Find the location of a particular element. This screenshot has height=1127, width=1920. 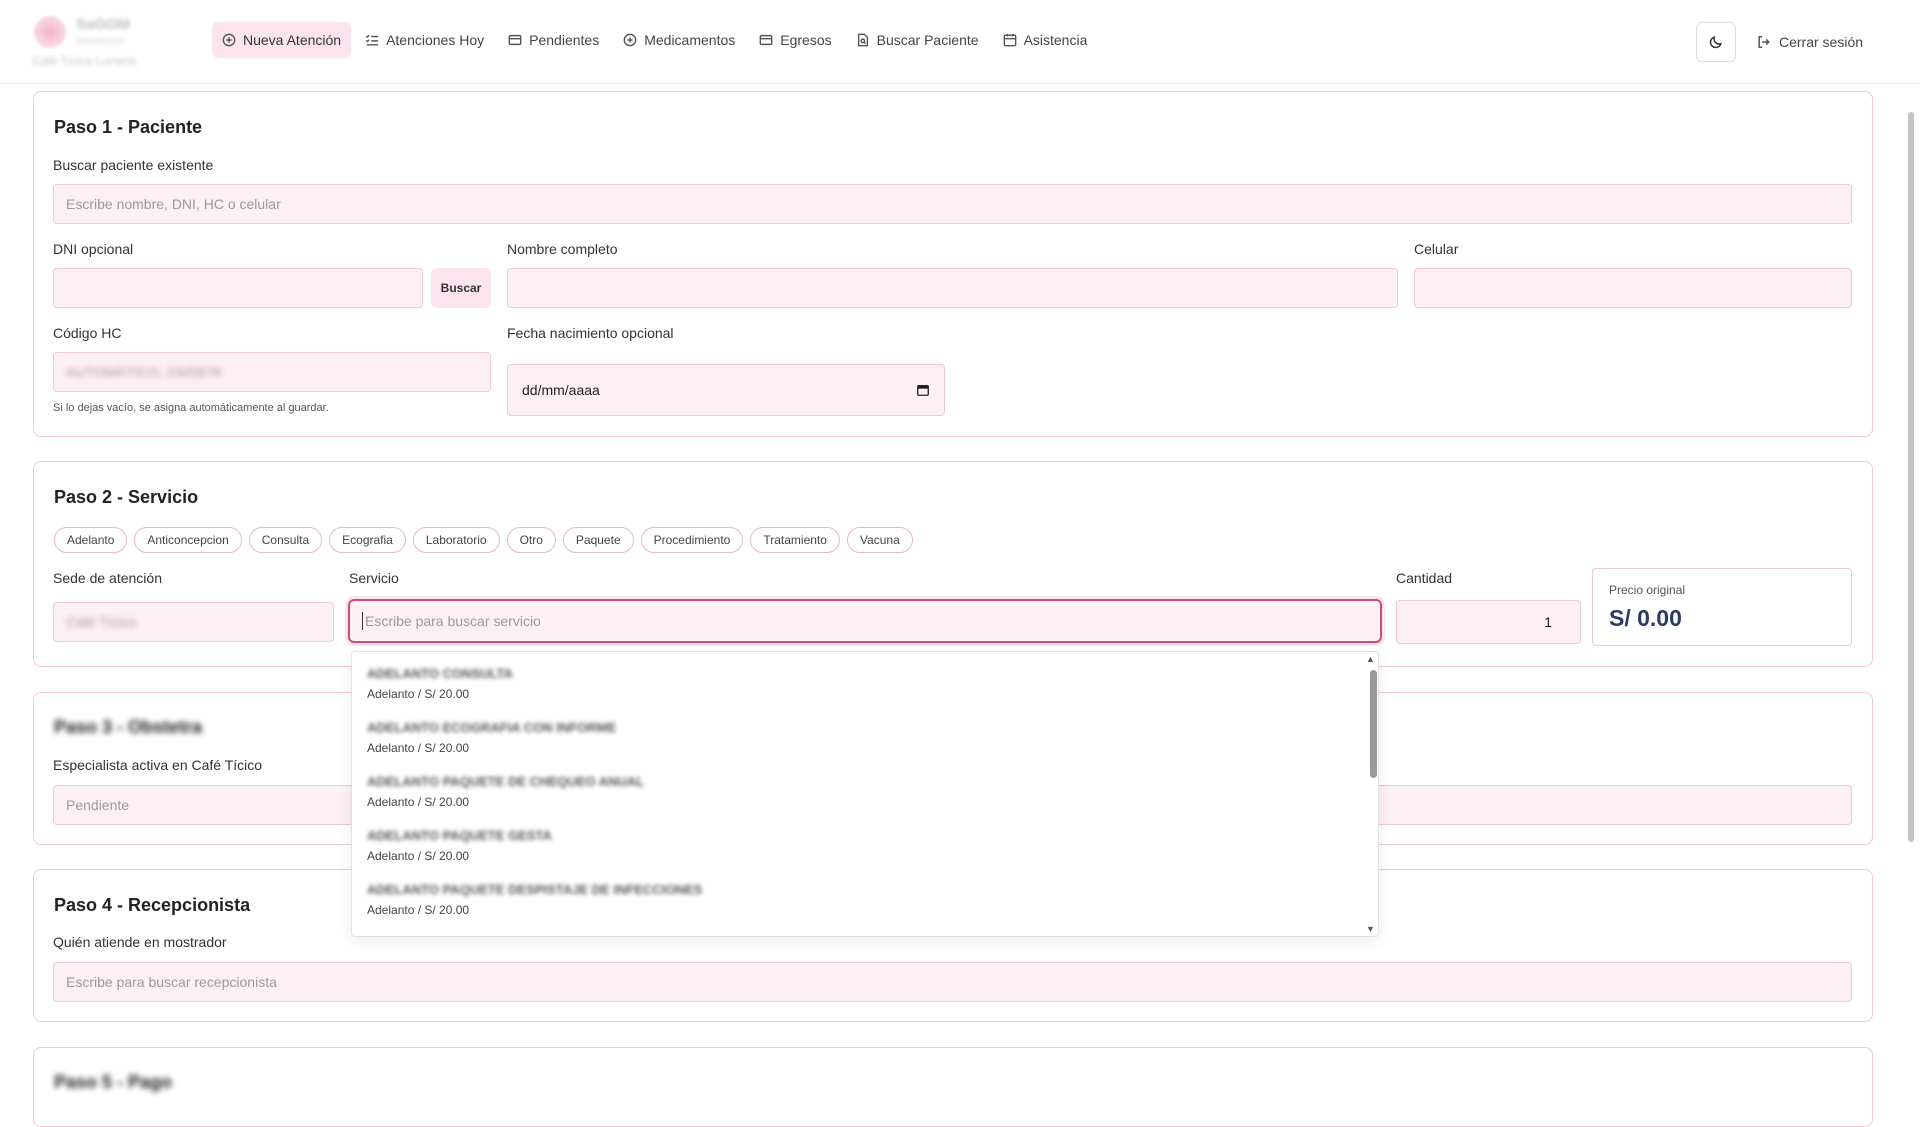

servicio-label: Servicio is located at coordinates (374, 578).